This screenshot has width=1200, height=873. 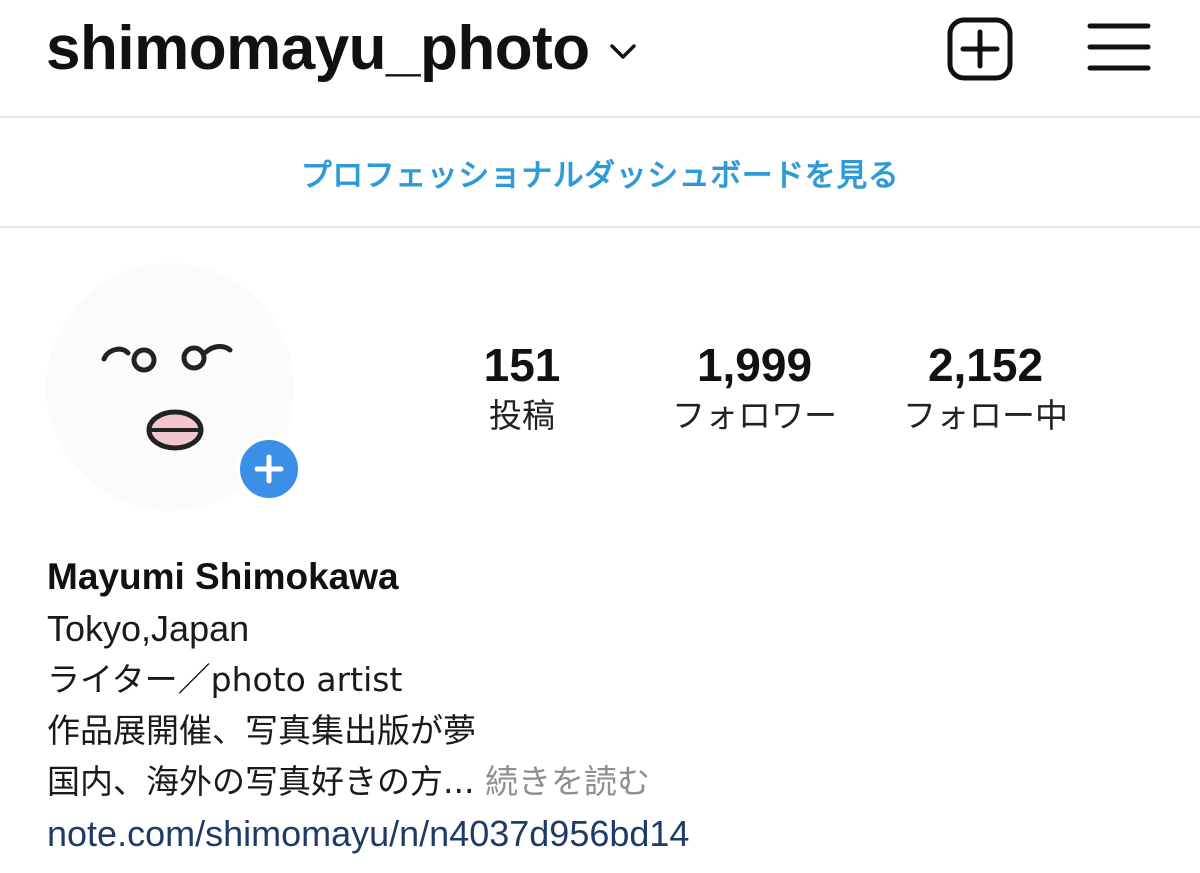 I want to click on display-name: Mayumi Shimokawa, so click(x=223, y=576).